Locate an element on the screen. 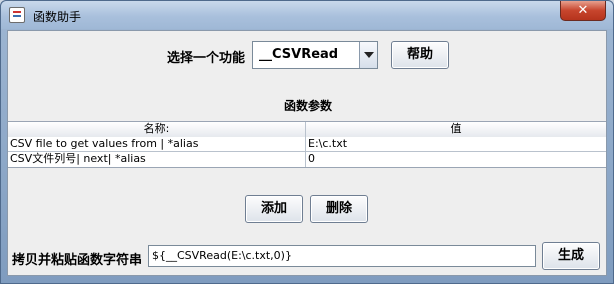 The image size is (614, 284). column-header-value: 值 is located at coordinates (456, 129).